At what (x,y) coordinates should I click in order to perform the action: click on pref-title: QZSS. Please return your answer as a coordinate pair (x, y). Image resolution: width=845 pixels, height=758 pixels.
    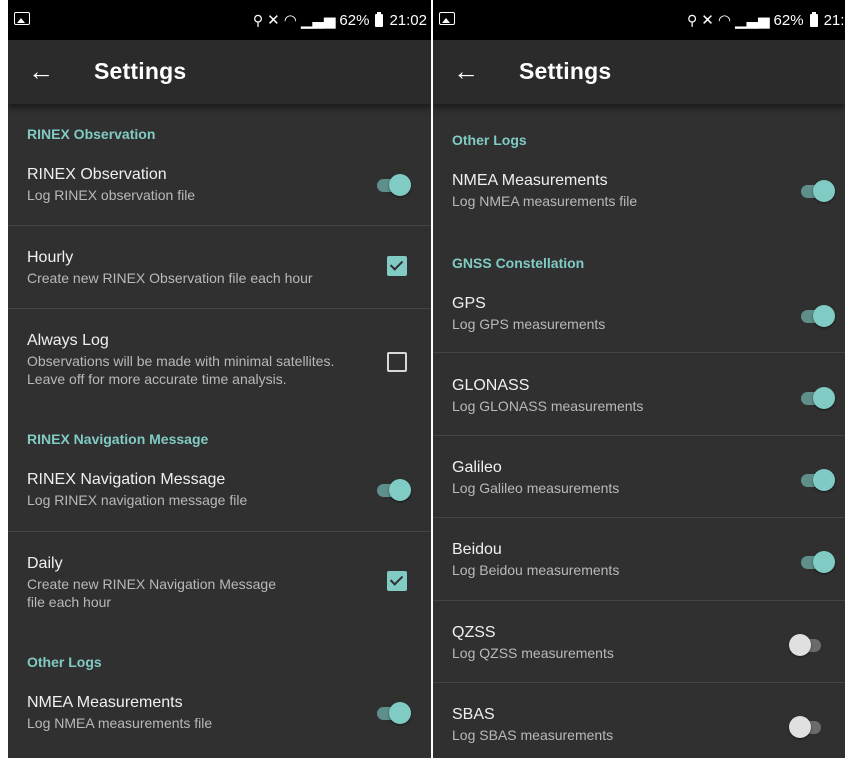
    Looking at the image, I should click on (474, 632).